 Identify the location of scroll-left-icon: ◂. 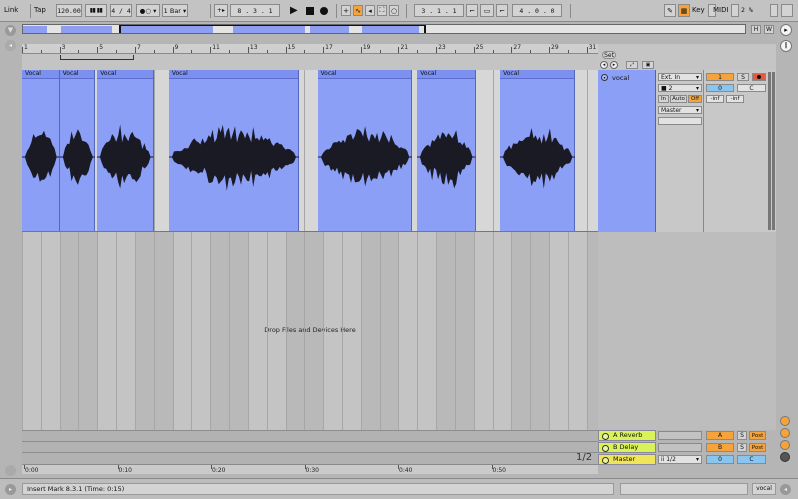
(10, 45).